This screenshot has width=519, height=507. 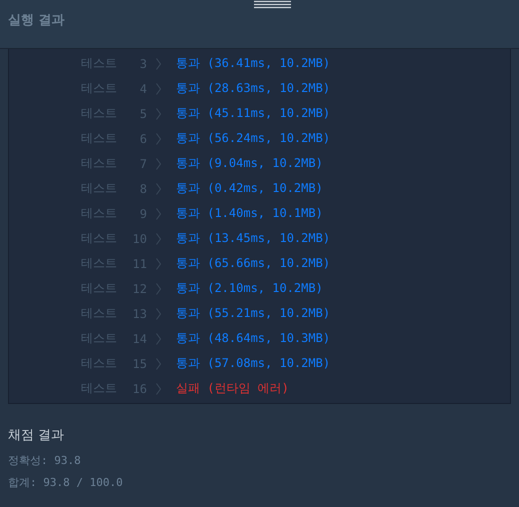 I want to click on test-result: 통과 (28.63ms, 10.2MB), so click(x=253, y=88).